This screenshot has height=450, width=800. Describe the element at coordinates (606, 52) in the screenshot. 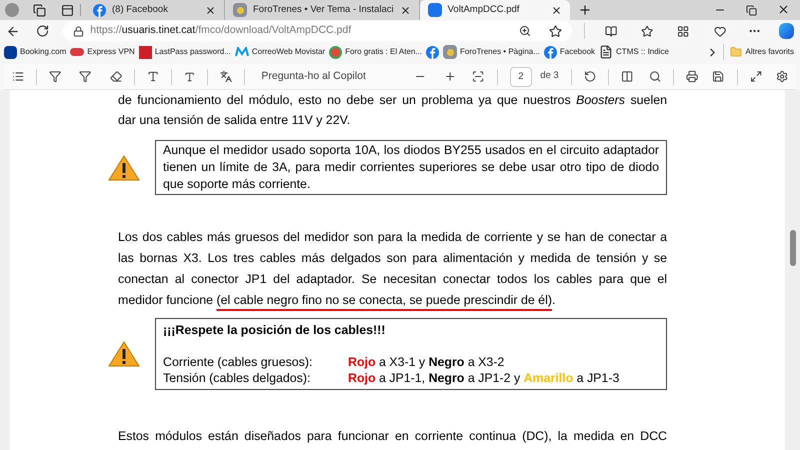

I see `page-icon` at that location.